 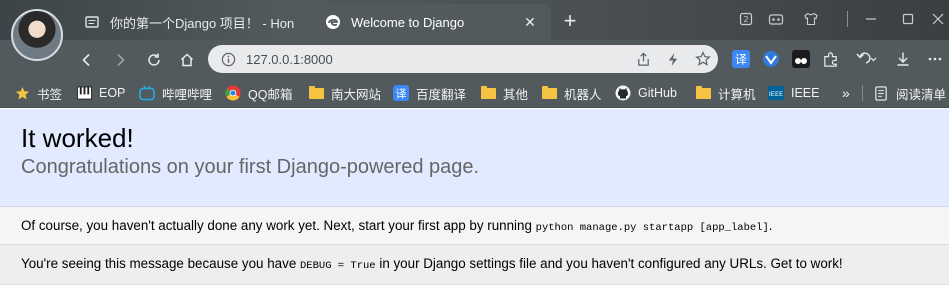 I want to click on extensions-icon, so click(x=830, y=59).